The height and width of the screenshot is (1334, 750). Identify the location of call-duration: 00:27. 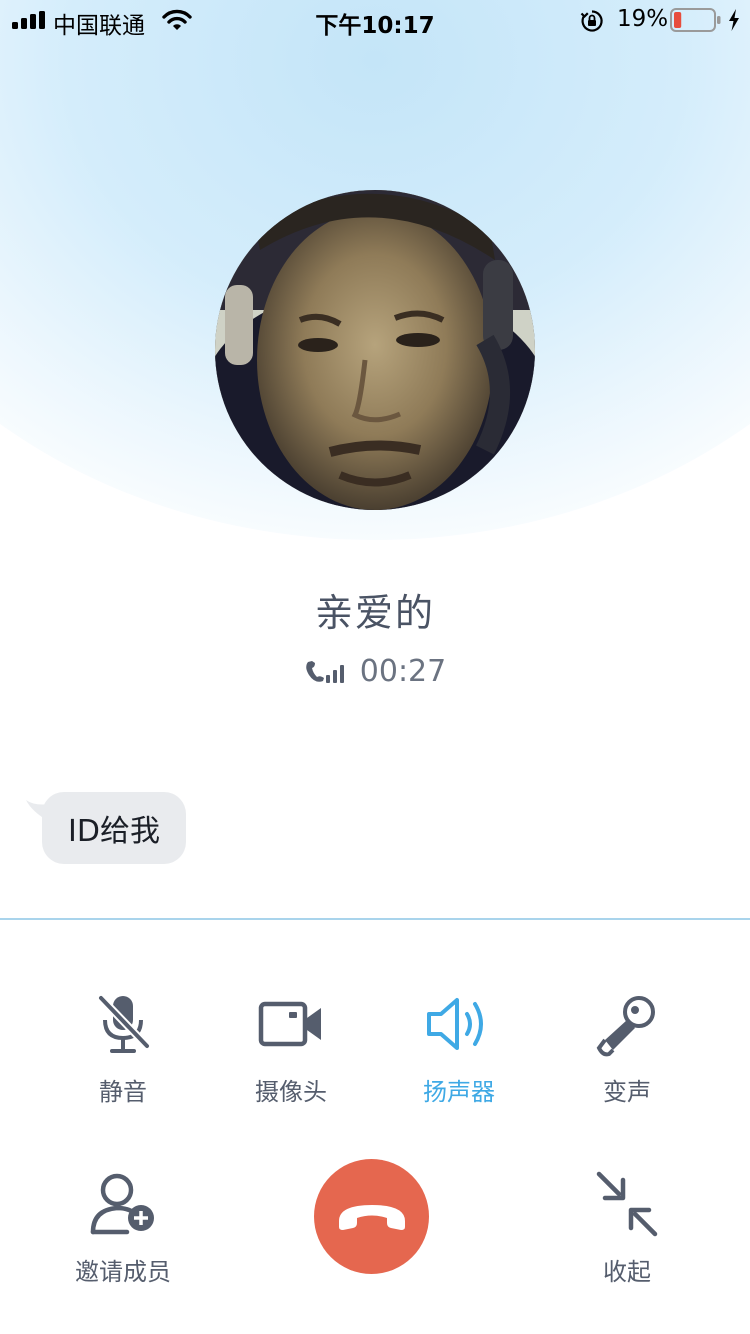
(403, 671).